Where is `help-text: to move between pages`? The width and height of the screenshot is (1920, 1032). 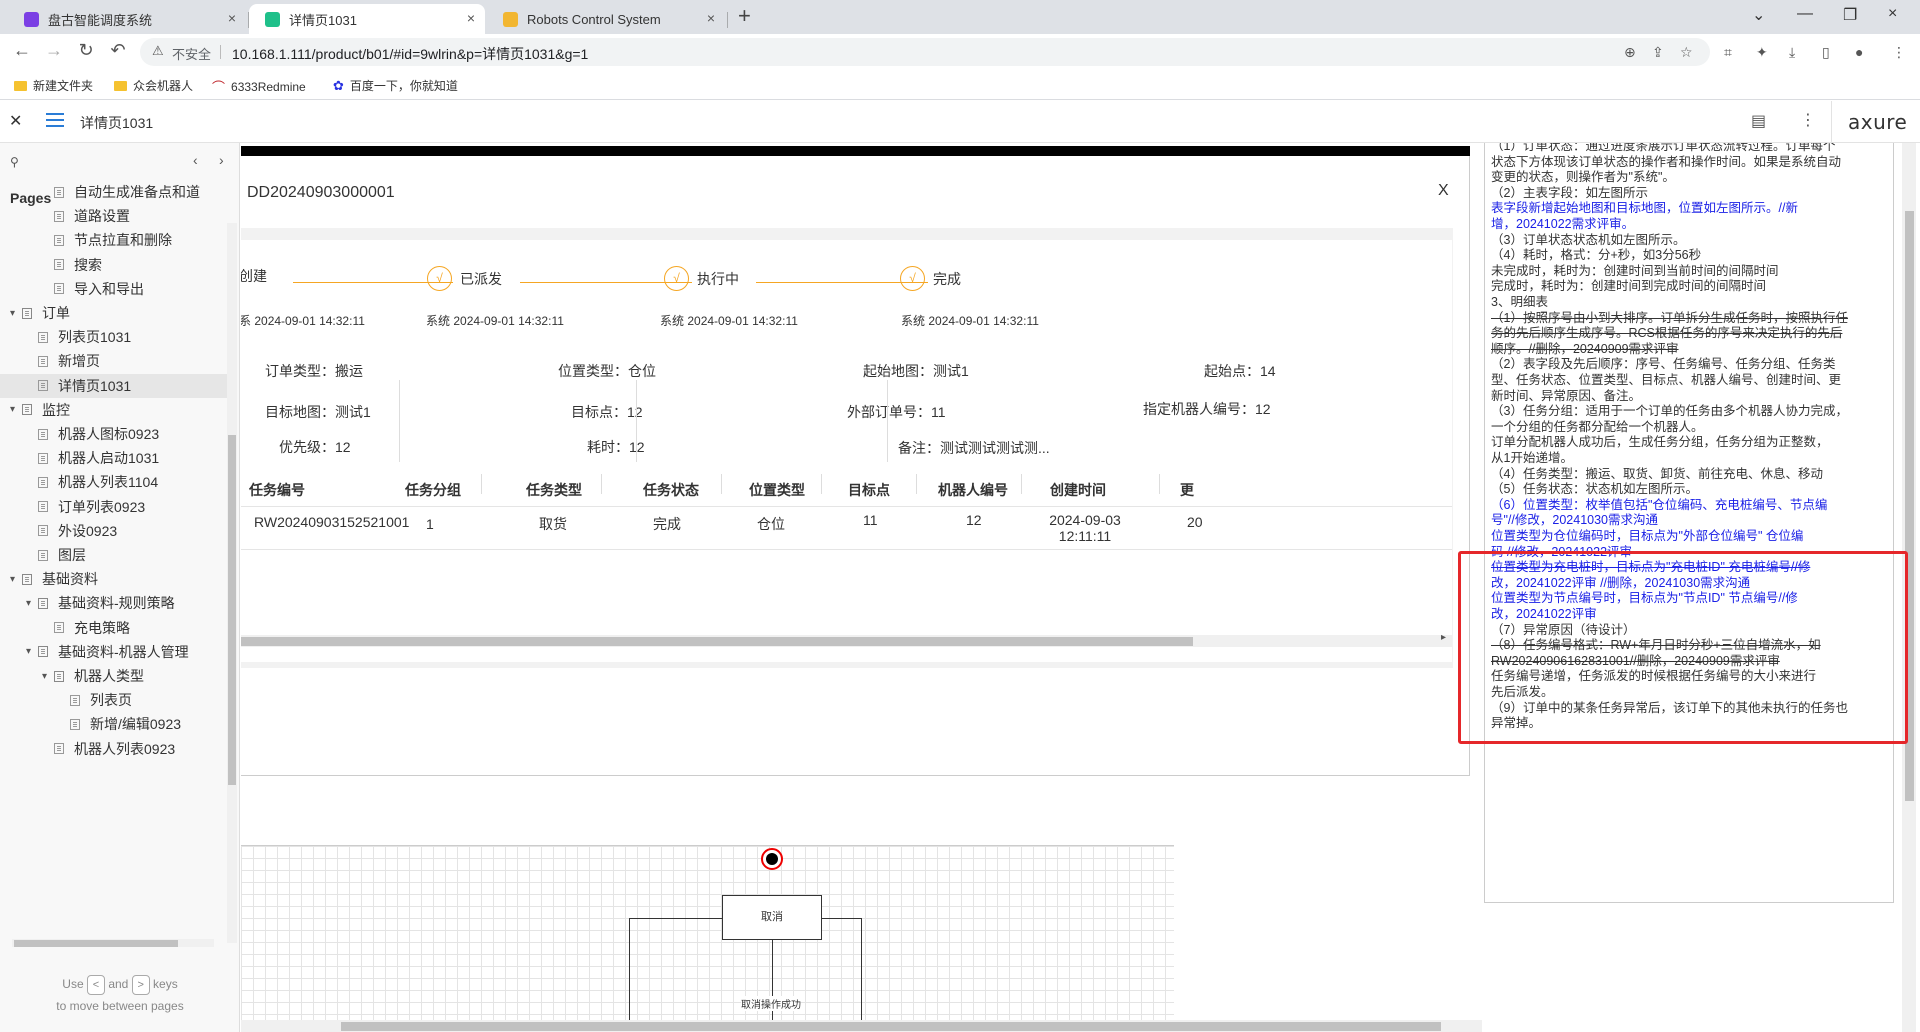
help-text: to move between pages is located at coordinates (120, 1006).